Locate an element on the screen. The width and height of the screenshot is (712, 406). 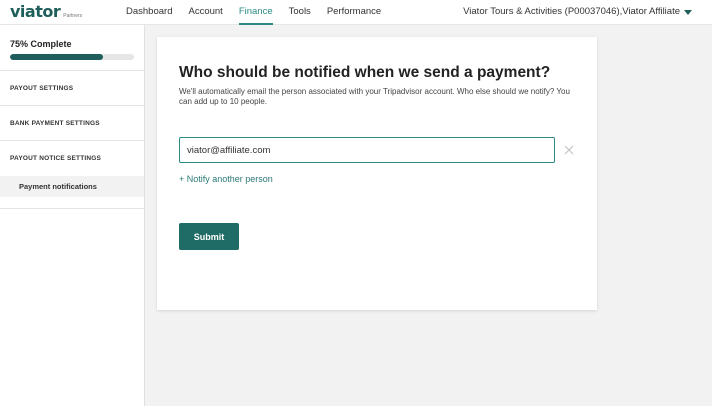
sidebar-item-payout-settings: PAYOUT SETTINGS is located at coordinates (72, 88).